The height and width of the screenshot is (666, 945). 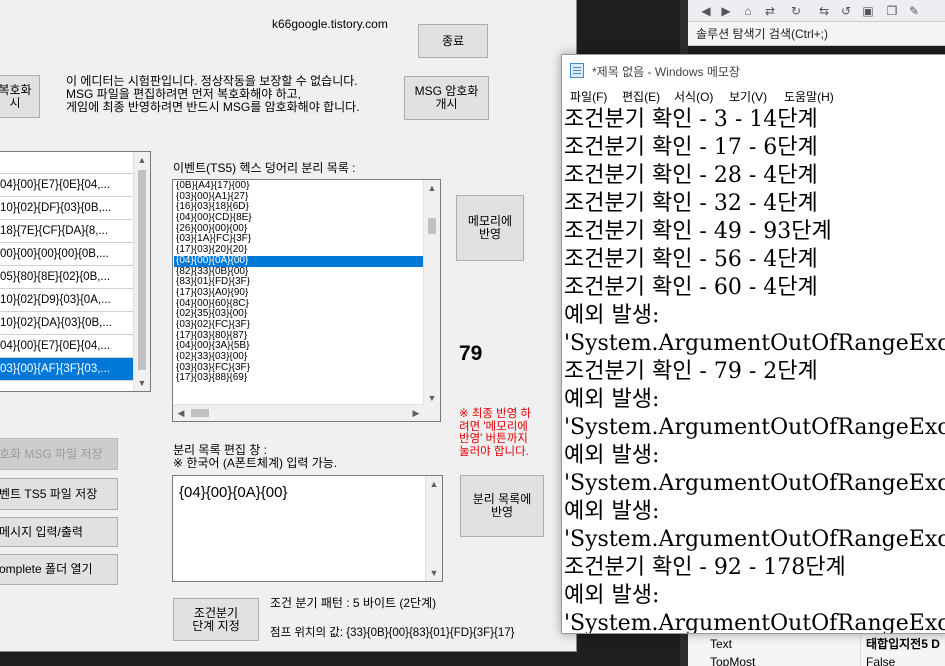 What do you see at coordinates (299, 314) in the screenshot?
I see `event-list-item: {02}{35}{03}{00}` at bounding box center [299, 314].